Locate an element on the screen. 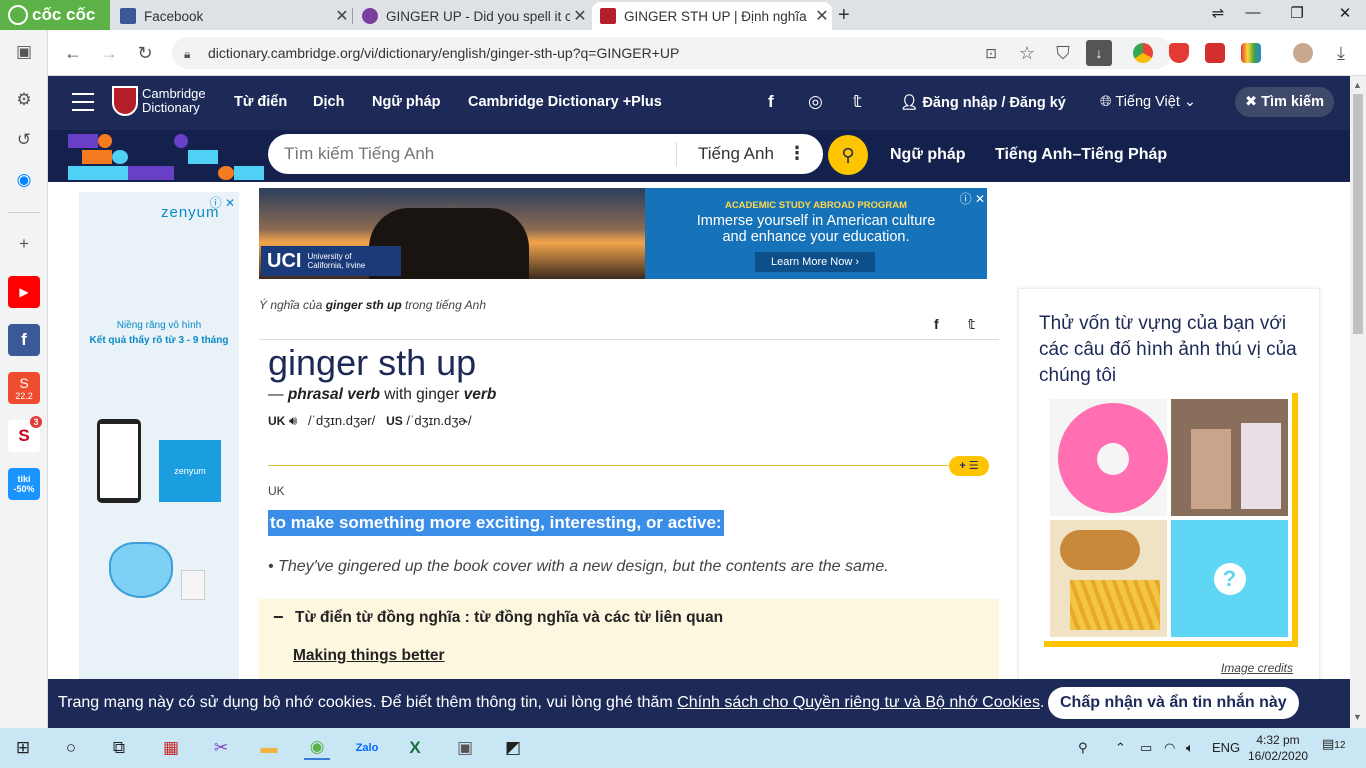  coccoc-taskbar-icon: ◉ is located at coordinates (317, 748).